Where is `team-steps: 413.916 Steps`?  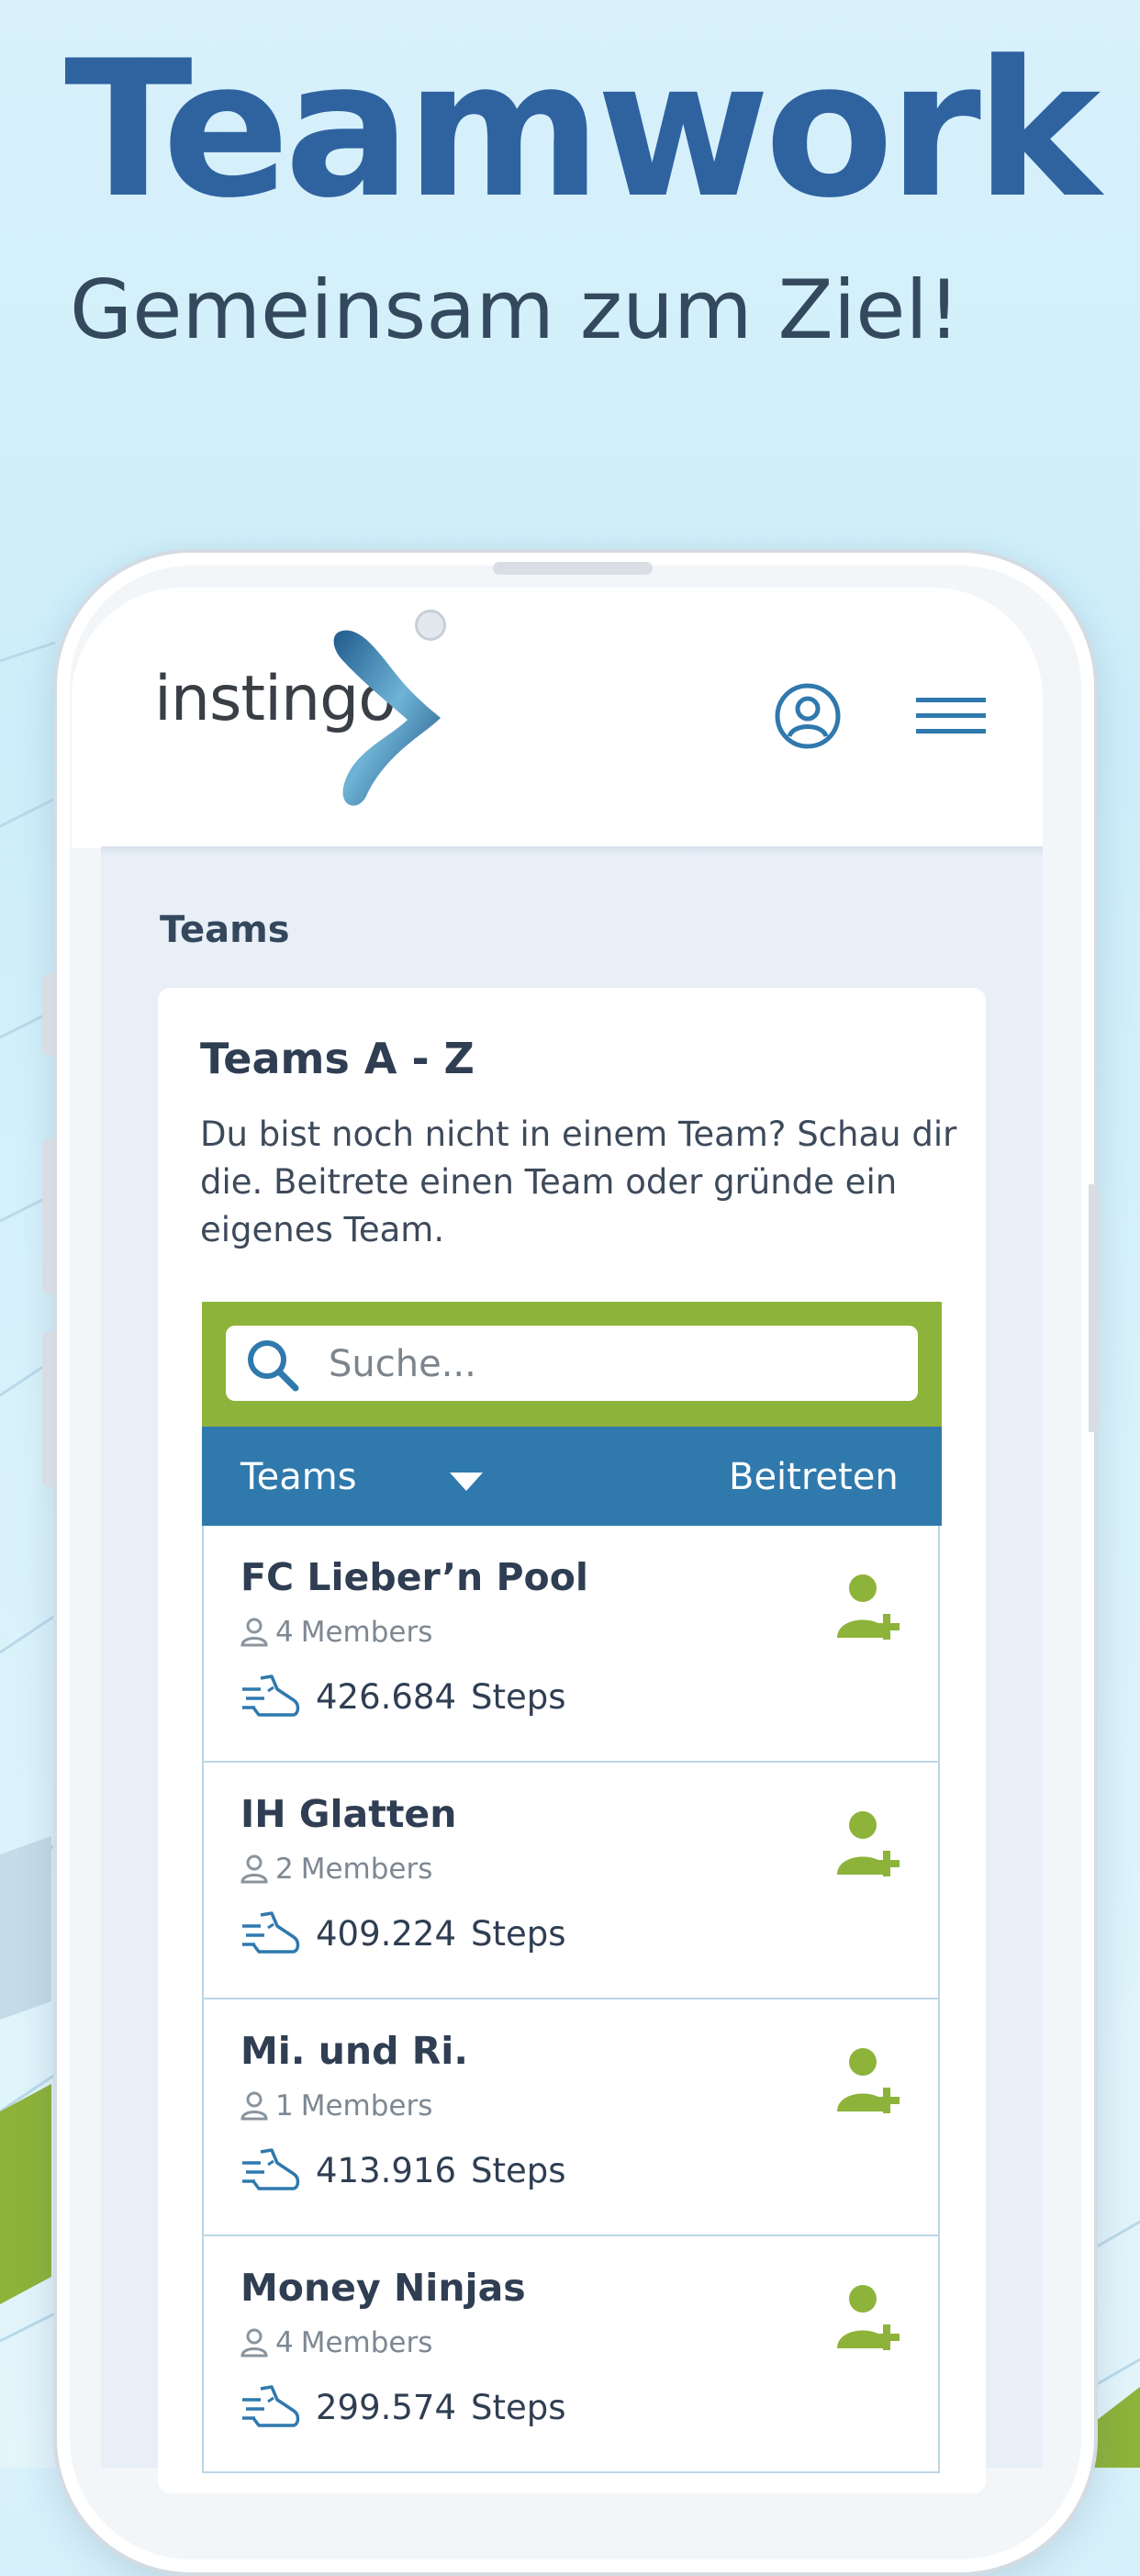
team-steps: 413.916 Steps is located at coordinates (403, 2170).